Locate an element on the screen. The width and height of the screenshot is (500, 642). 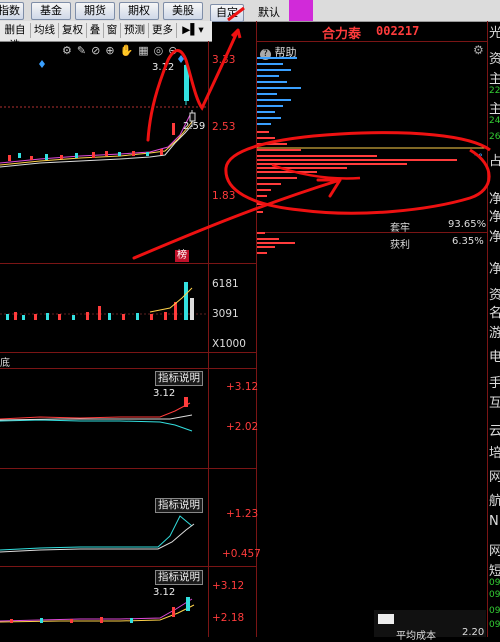
chip-bars-blue is located at coordinates (279, 91).